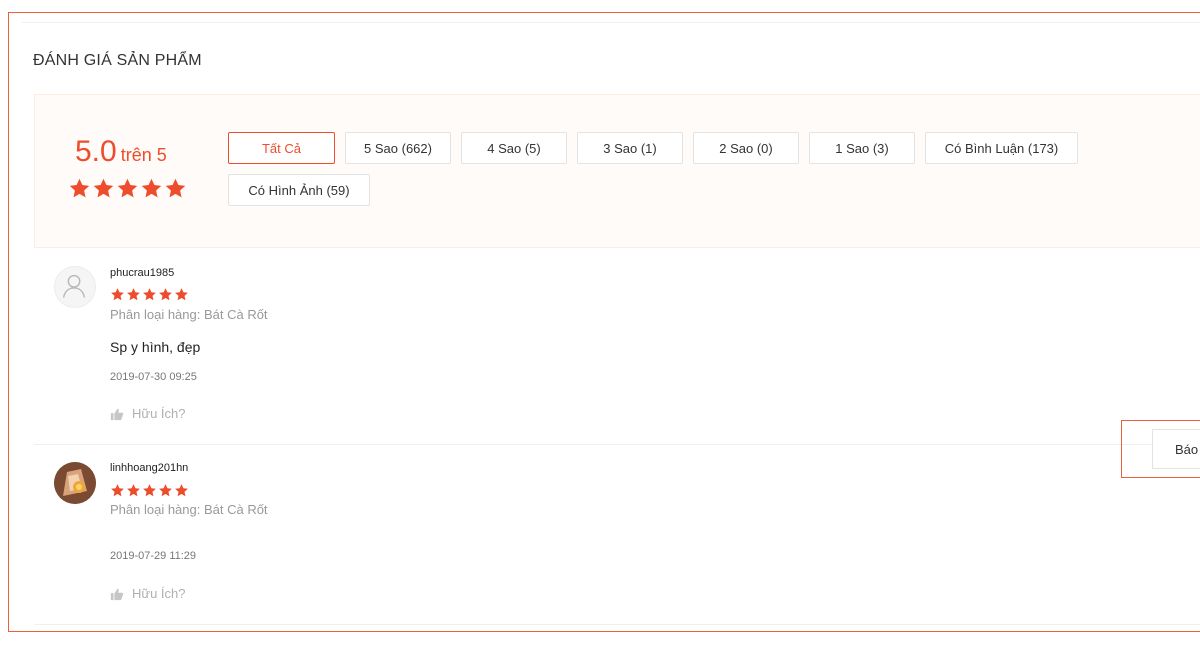 This screenshot has height=650, width=1200. I want to click on user-photo-avatar, so click(75, 483).